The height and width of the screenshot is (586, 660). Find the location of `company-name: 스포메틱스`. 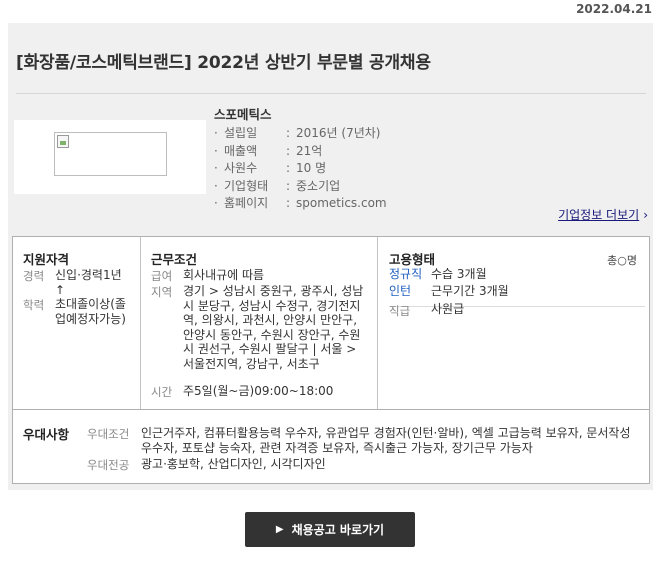

company-name: 스포메틱스 is located at coordinates (243, 114).